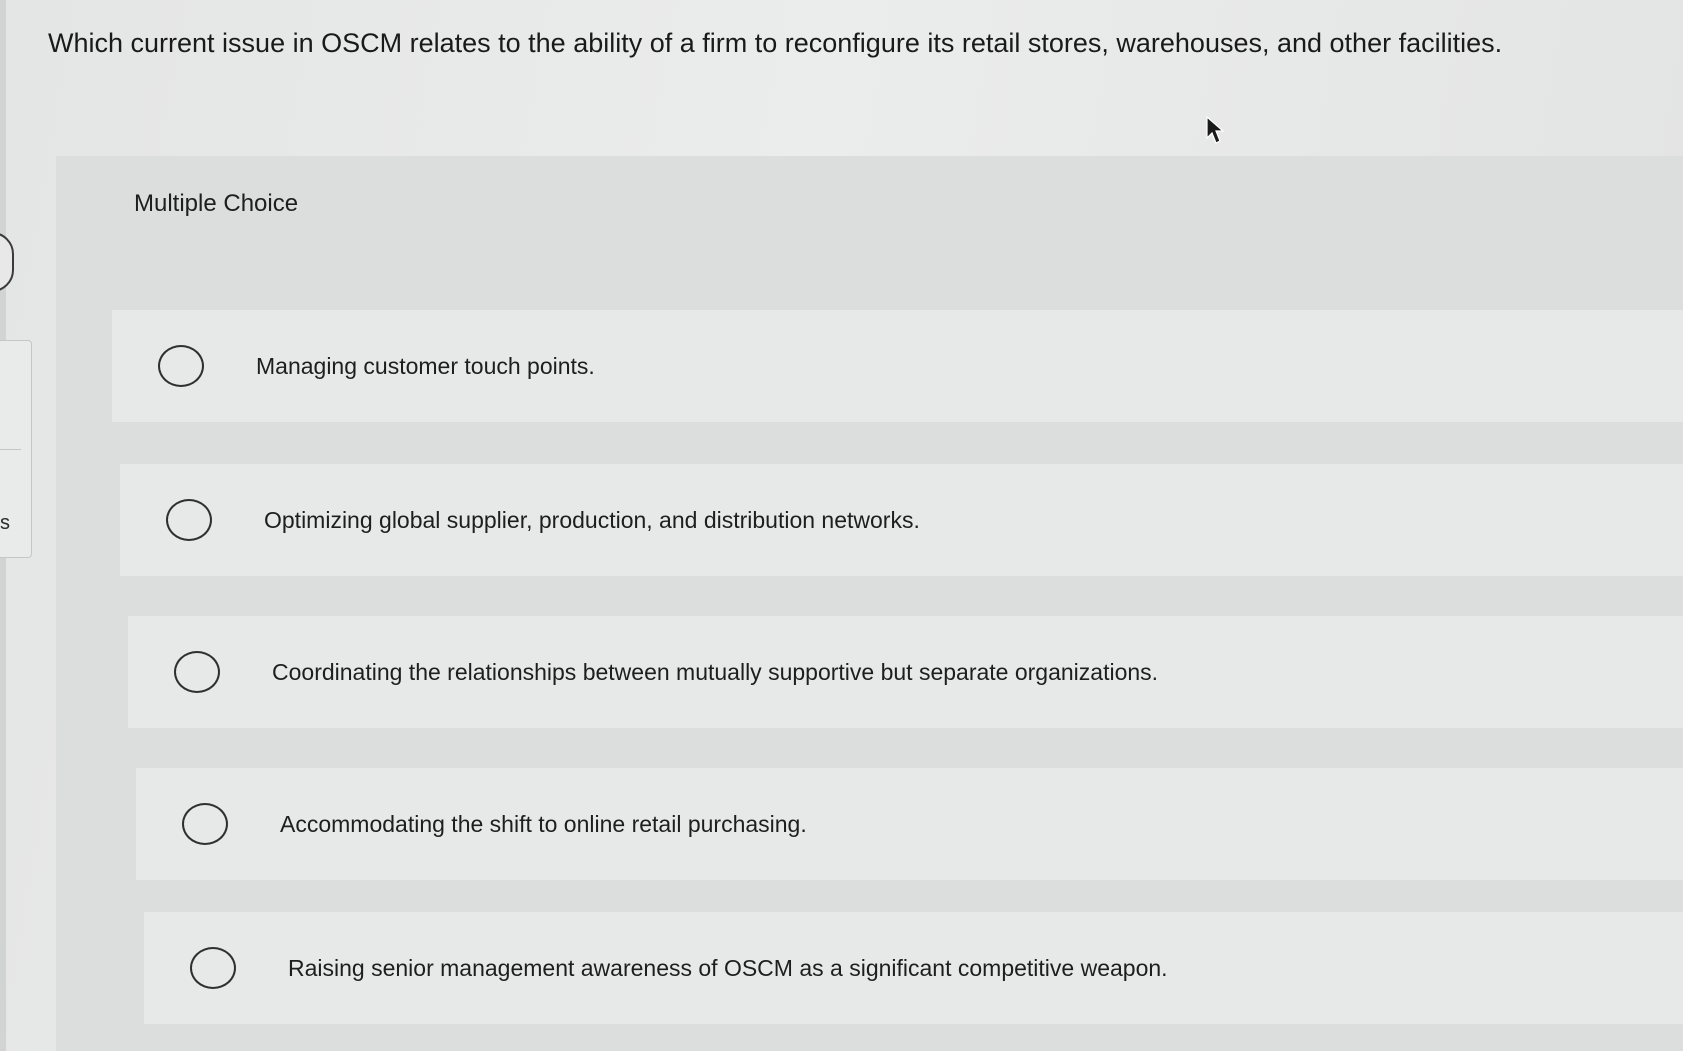 The height and width of the screenshot is (1051, 1683). I want to click on panel-divider, so click(10, 449).